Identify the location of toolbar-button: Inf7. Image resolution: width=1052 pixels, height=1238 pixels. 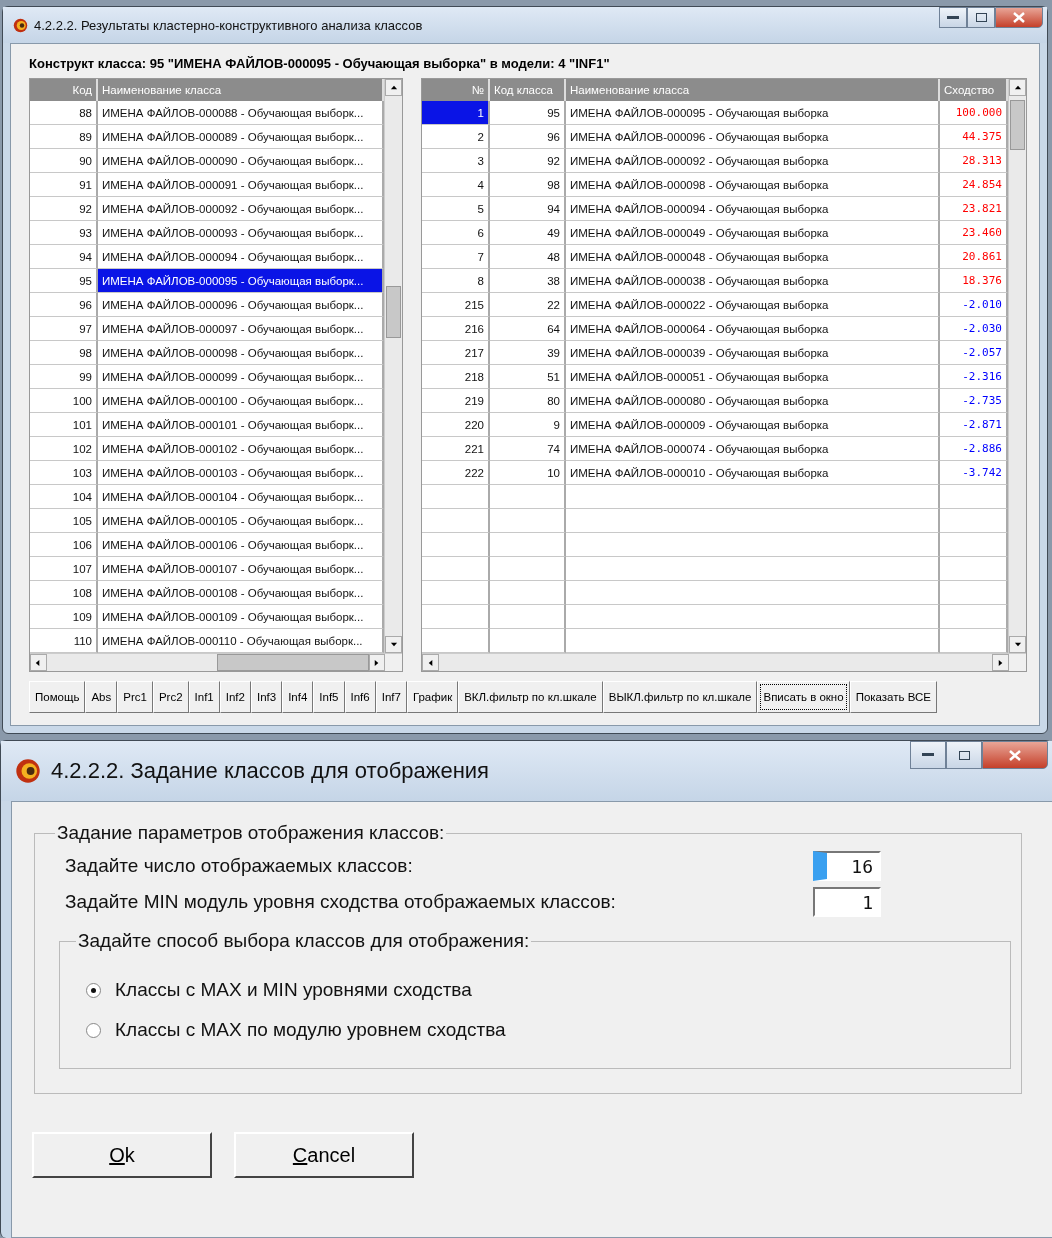
(391, 697).